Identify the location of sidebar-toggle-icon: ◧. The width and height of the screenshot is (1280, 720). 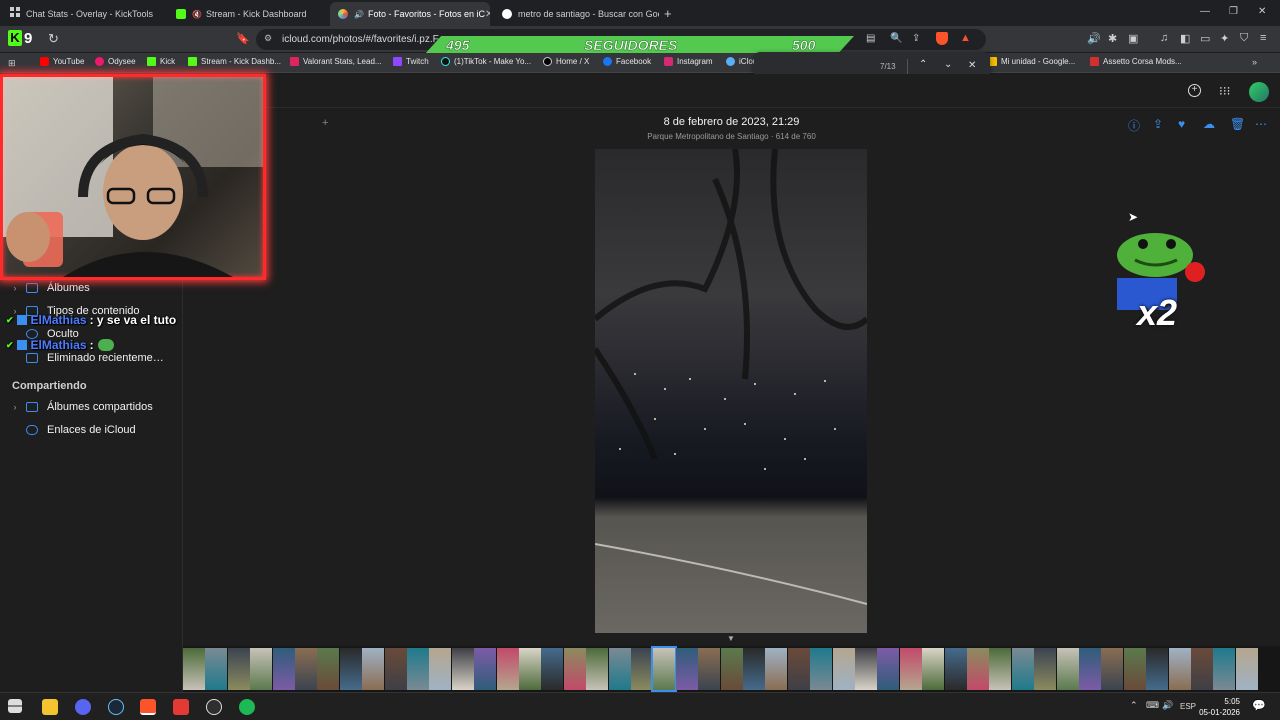
(1185, 38).